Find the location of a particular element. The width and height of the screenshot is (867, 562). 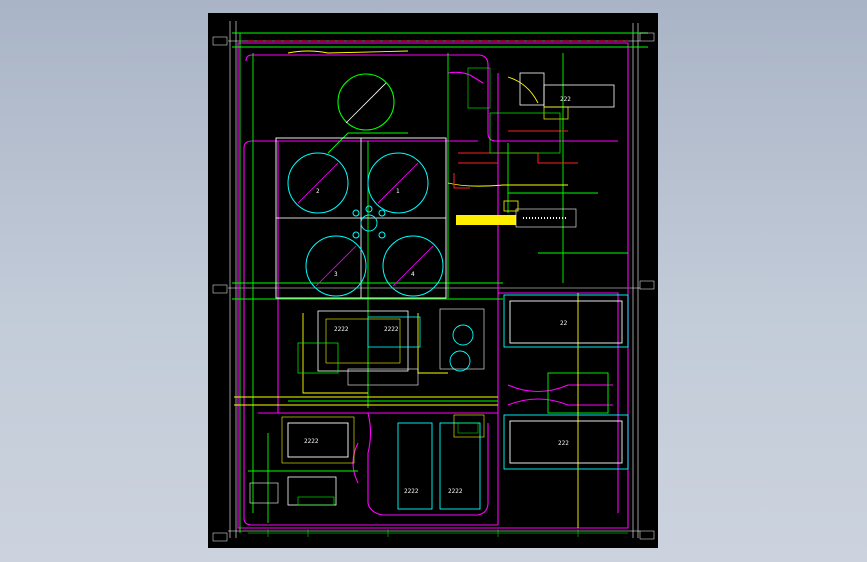

pipe-rack-highlight is located at coordinates (516, 214).